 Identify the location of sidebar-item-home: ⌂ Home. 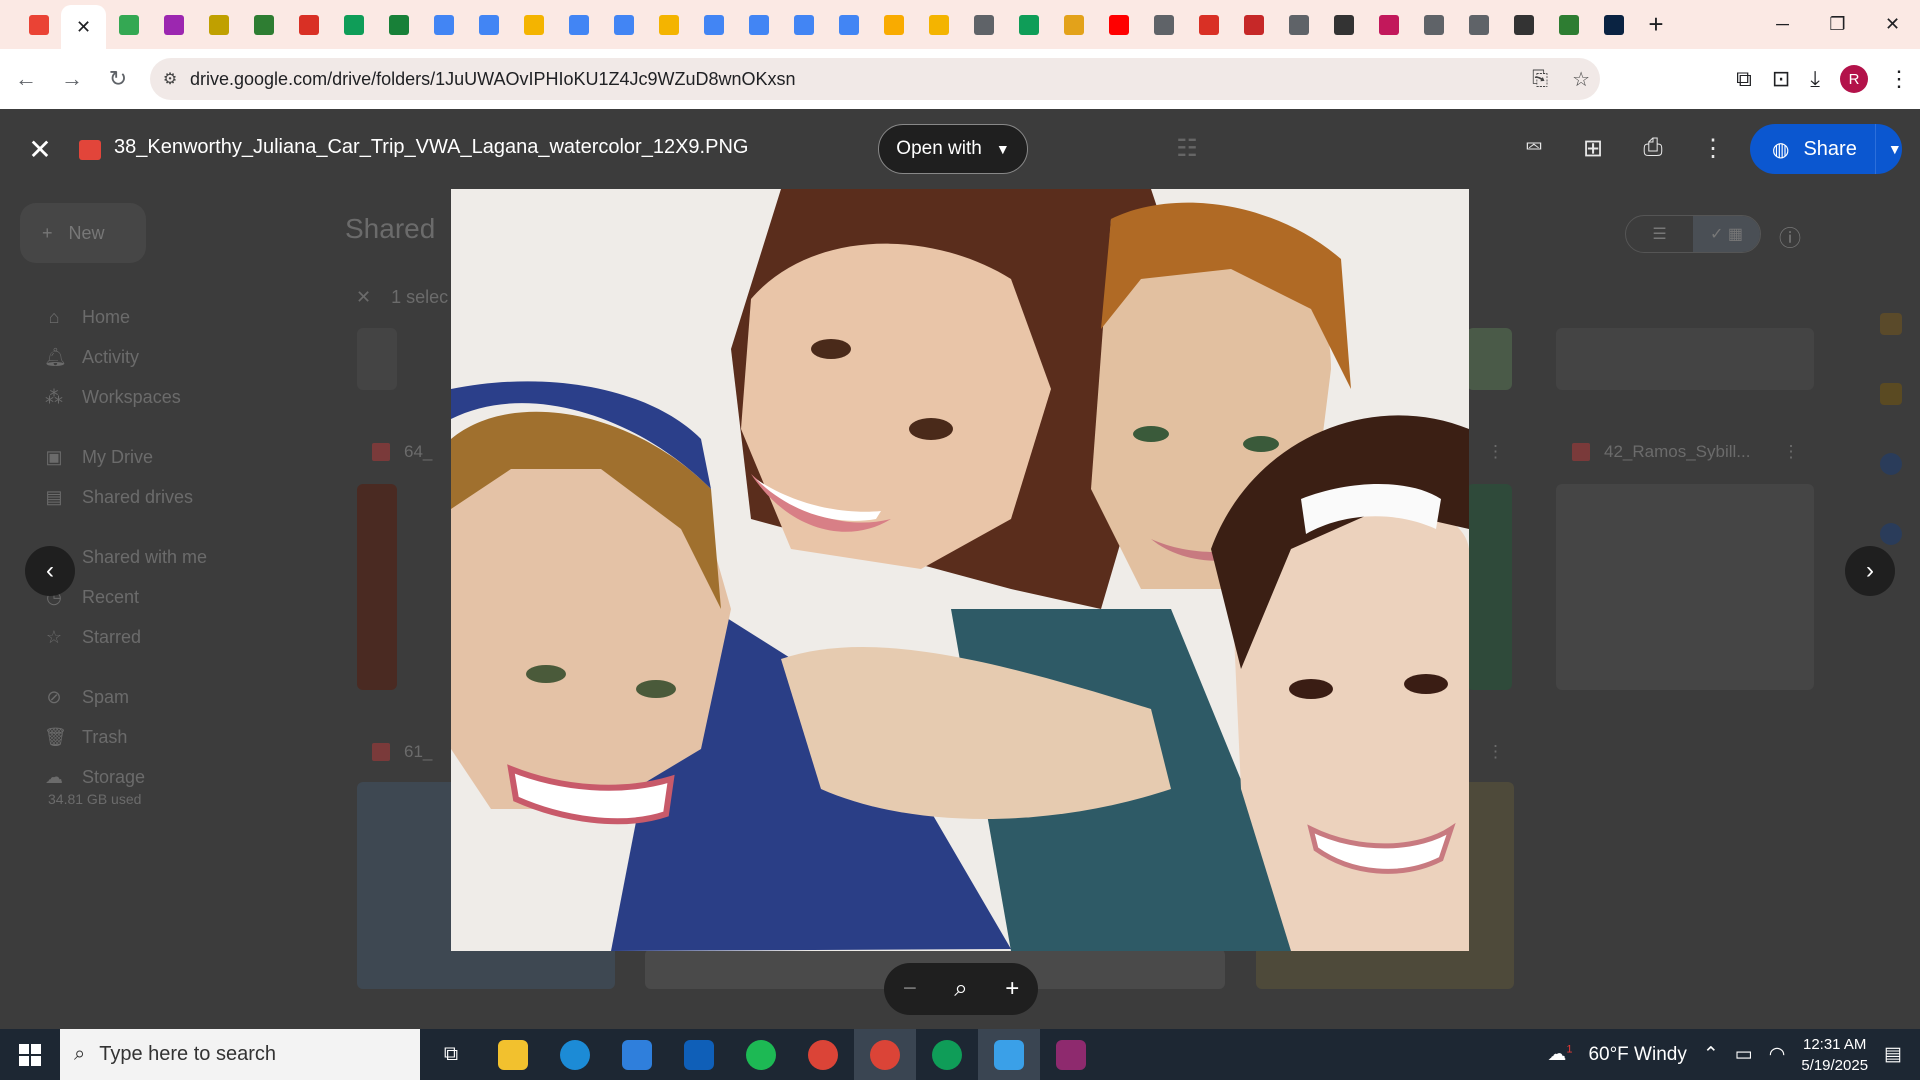
(87, 317).